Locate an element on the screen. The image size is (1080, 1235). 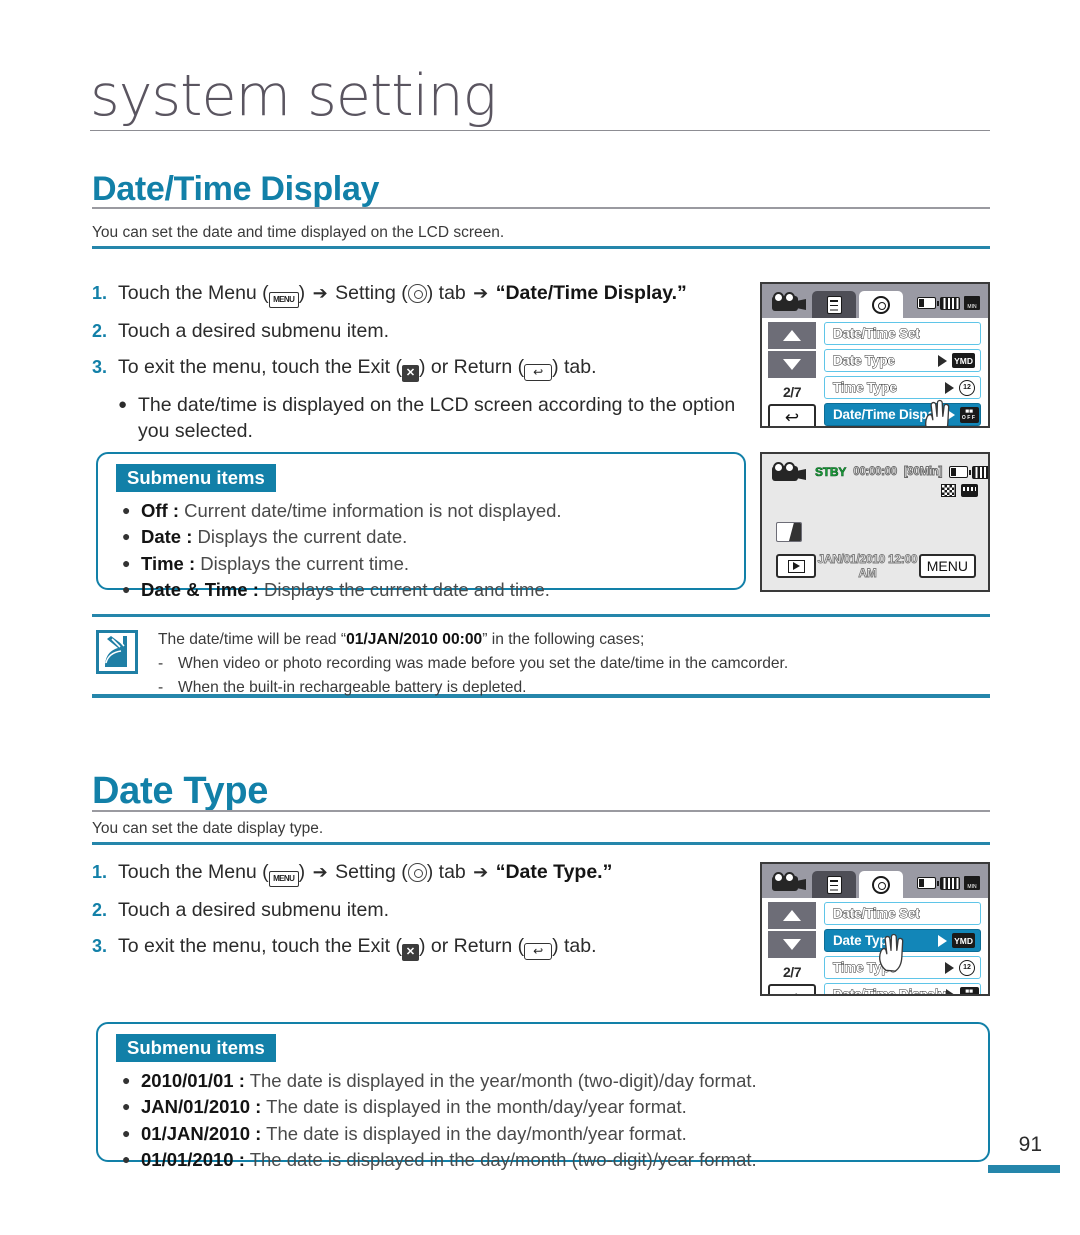
submenu-desc: Displays the current date and time. is located at coordinates (407, 589).